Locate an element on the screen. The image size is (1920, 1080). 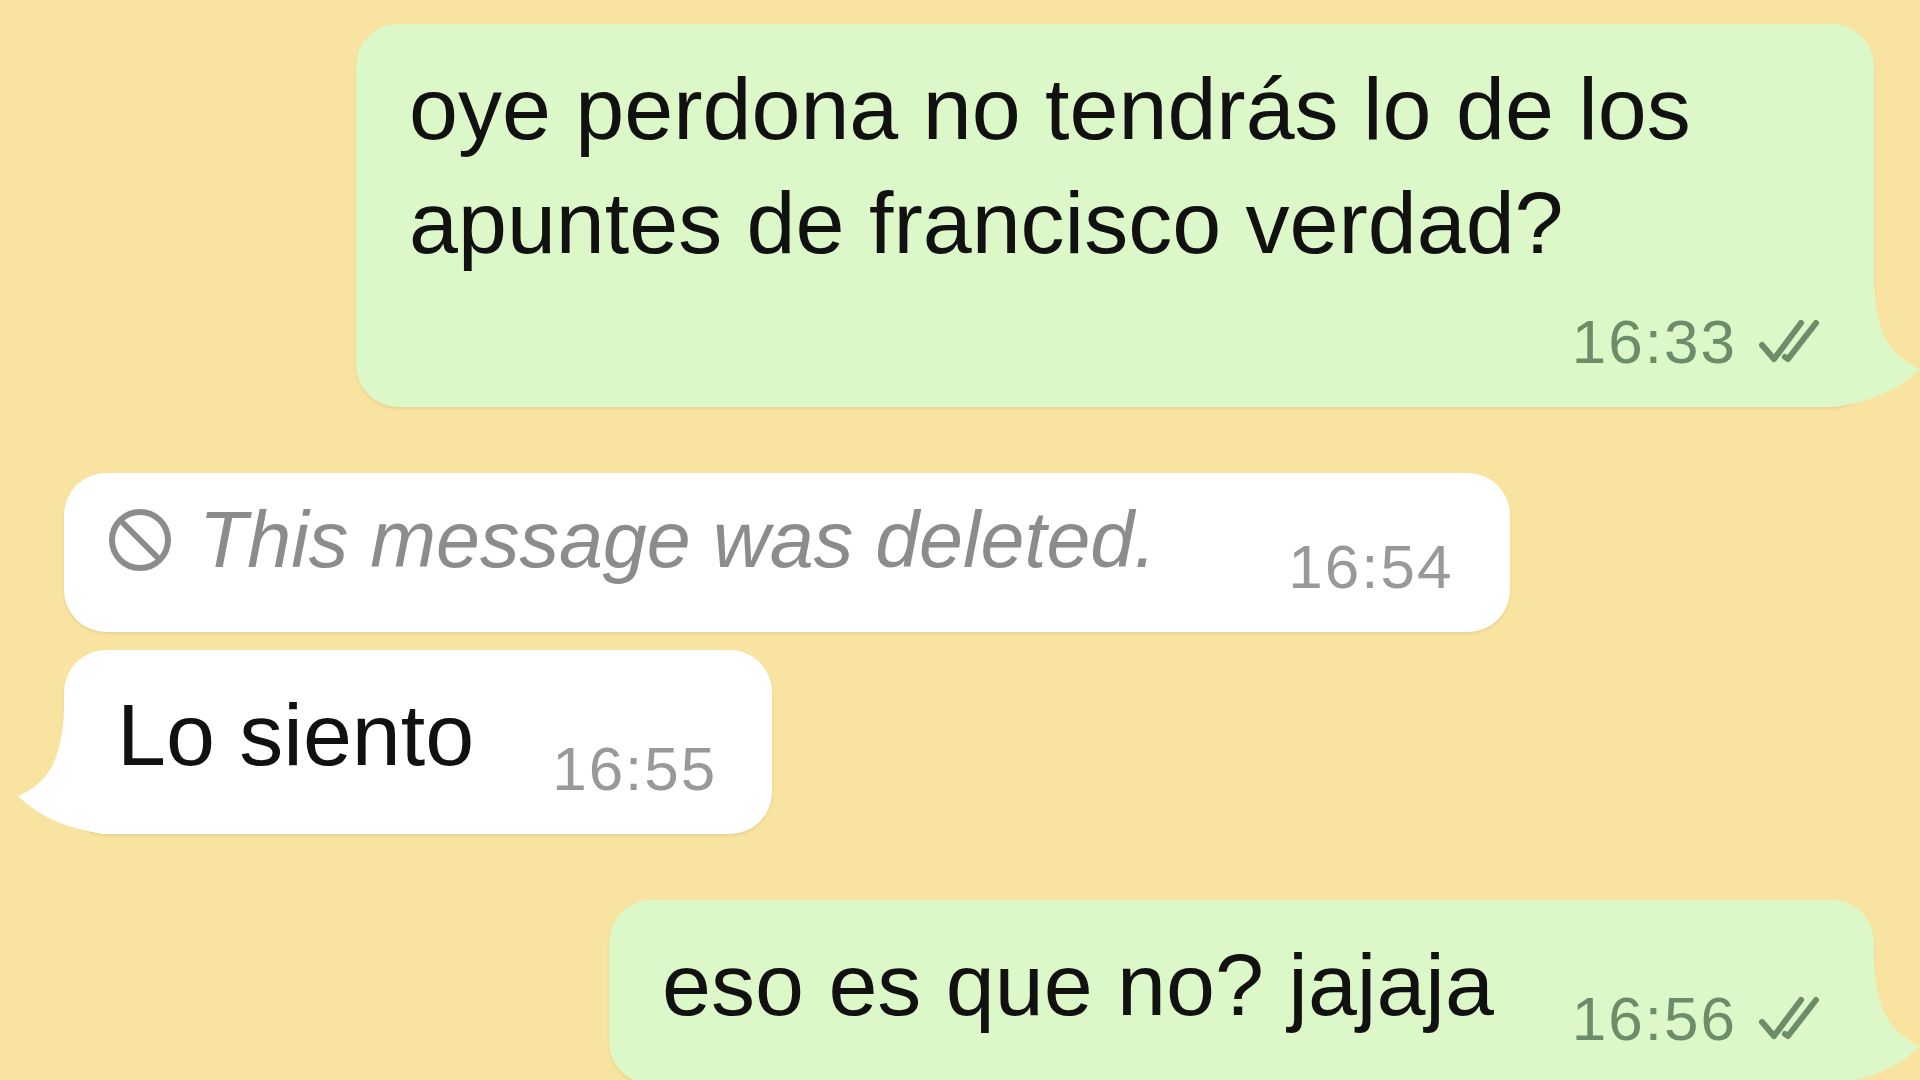
message-time: 16:56 is located at coordinates (1654, 1019).